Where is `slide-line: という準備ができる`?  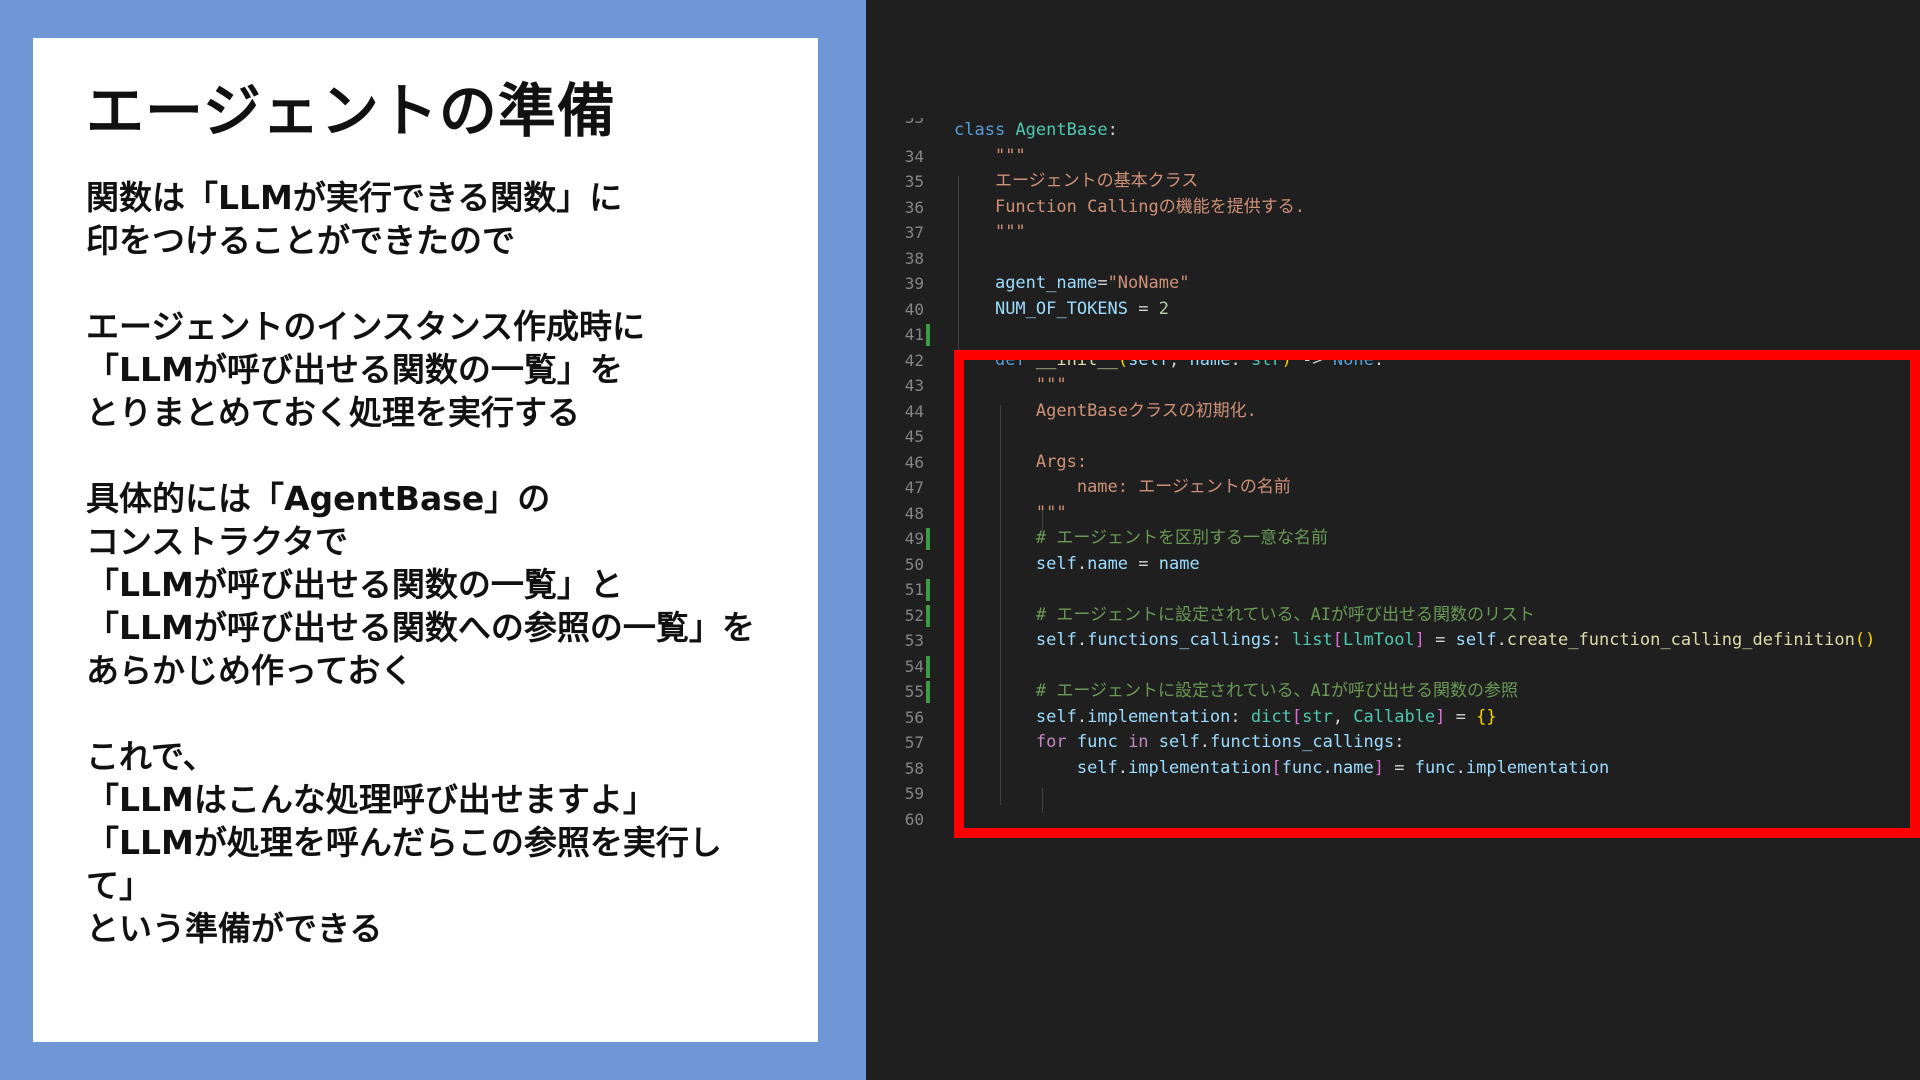 slide-line: という準備ができる is located at coordinates (234, 928).